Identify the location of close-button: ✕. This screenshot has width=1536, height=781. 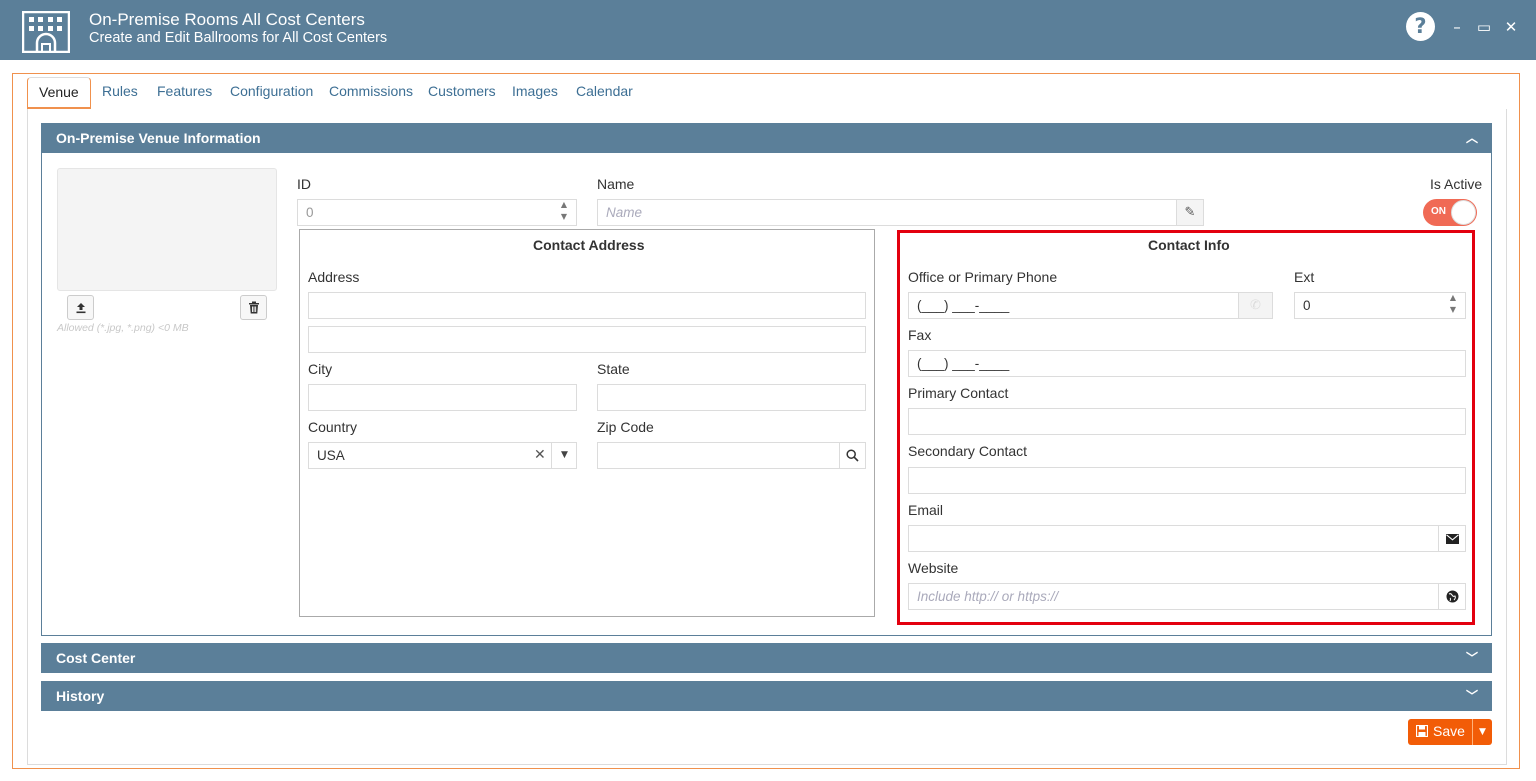
(1511, 27).